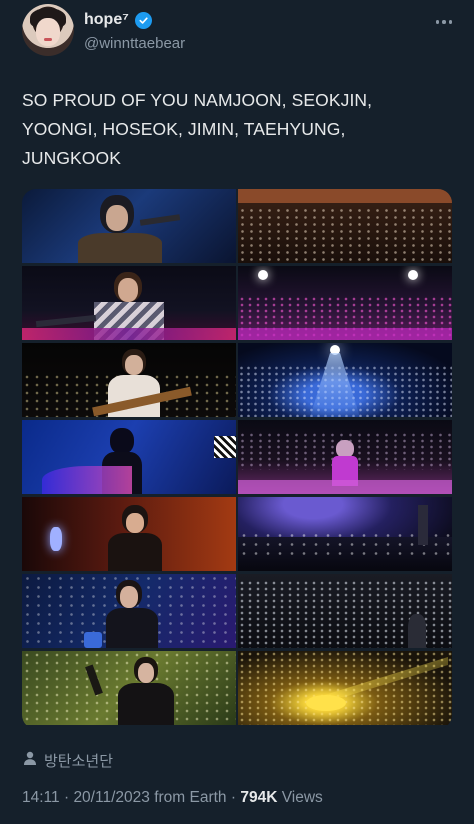  Describe the element at coordinates (345, 226) in the screenshot. I see `photo-crowd-stands` at that location.